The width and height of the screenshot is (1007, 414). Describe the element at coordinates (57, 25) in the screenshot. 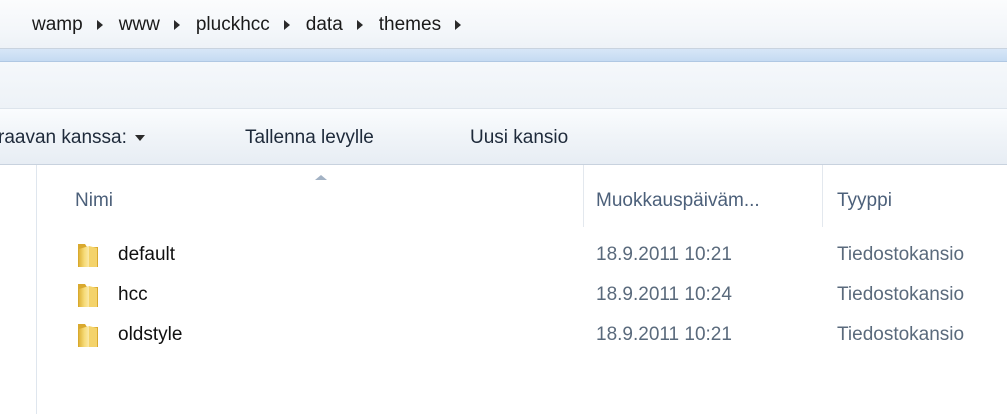

I see `breadcrumb-item-wamp: wamp` at that location.